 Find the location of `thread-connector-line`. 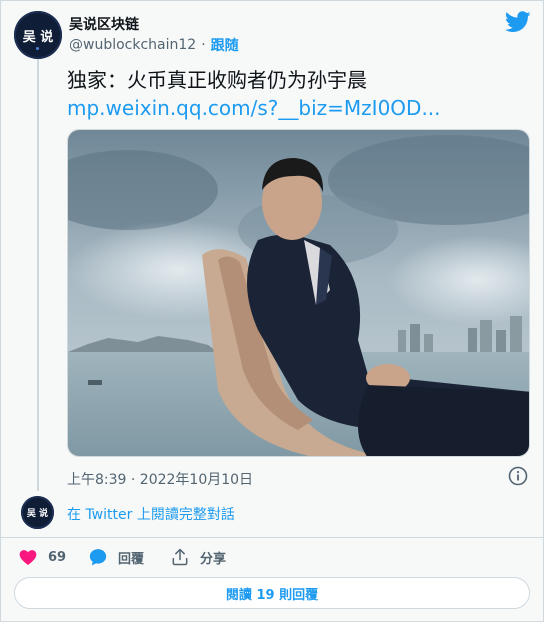

thread-connector-line is located at coordinates (38, 275).